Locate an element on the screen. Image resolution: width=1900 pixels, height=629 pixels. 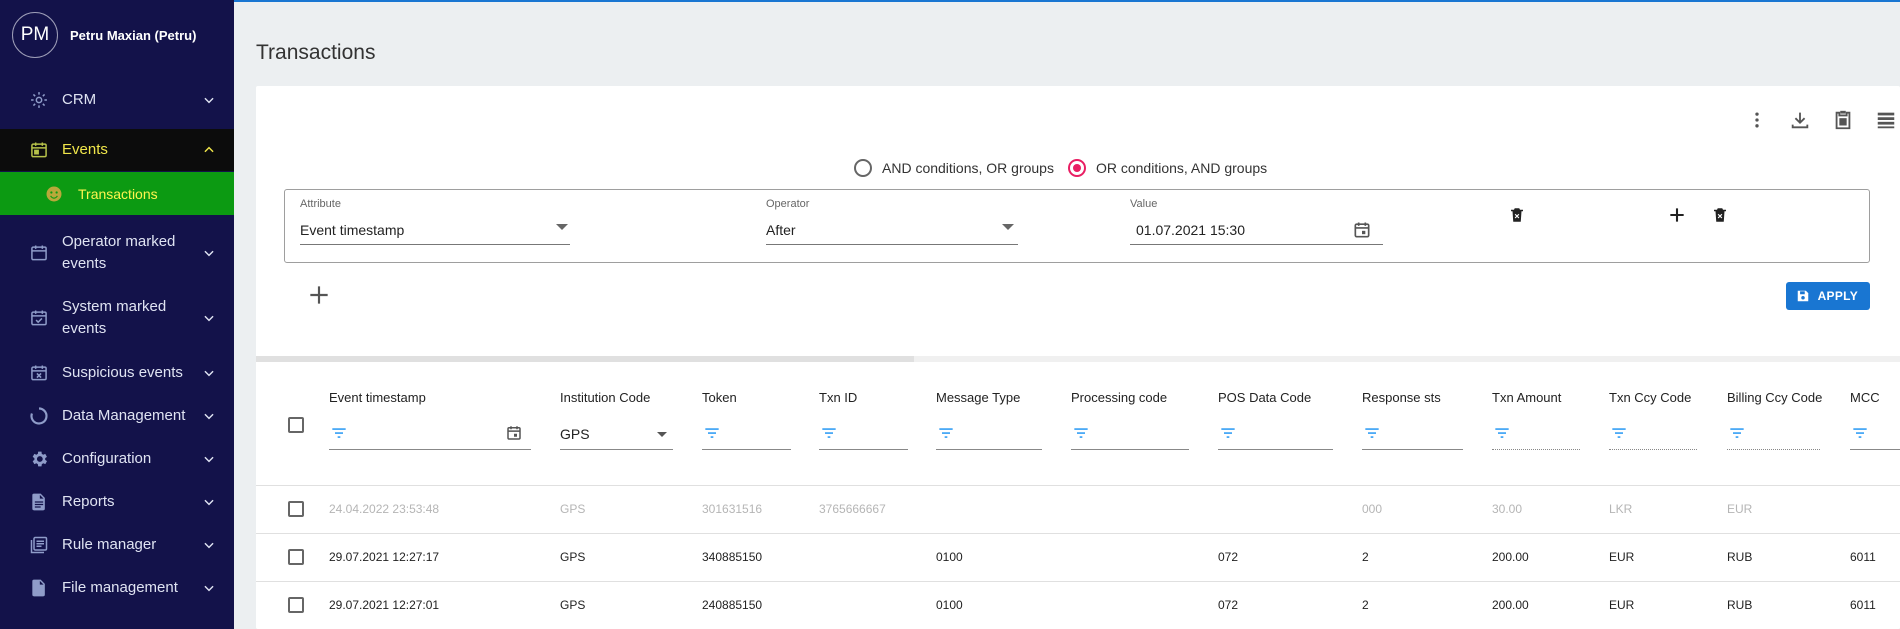
column-header: Institution Code is located at coordinates (605, 397).